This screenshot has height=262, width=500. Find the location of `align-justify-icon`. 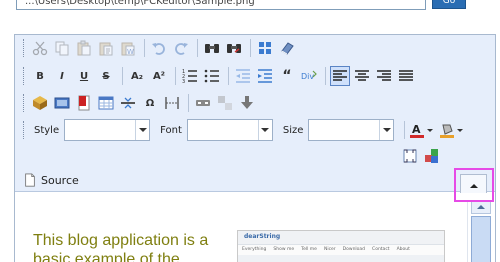

align-justify-icon is located at coordinates (406, 76).